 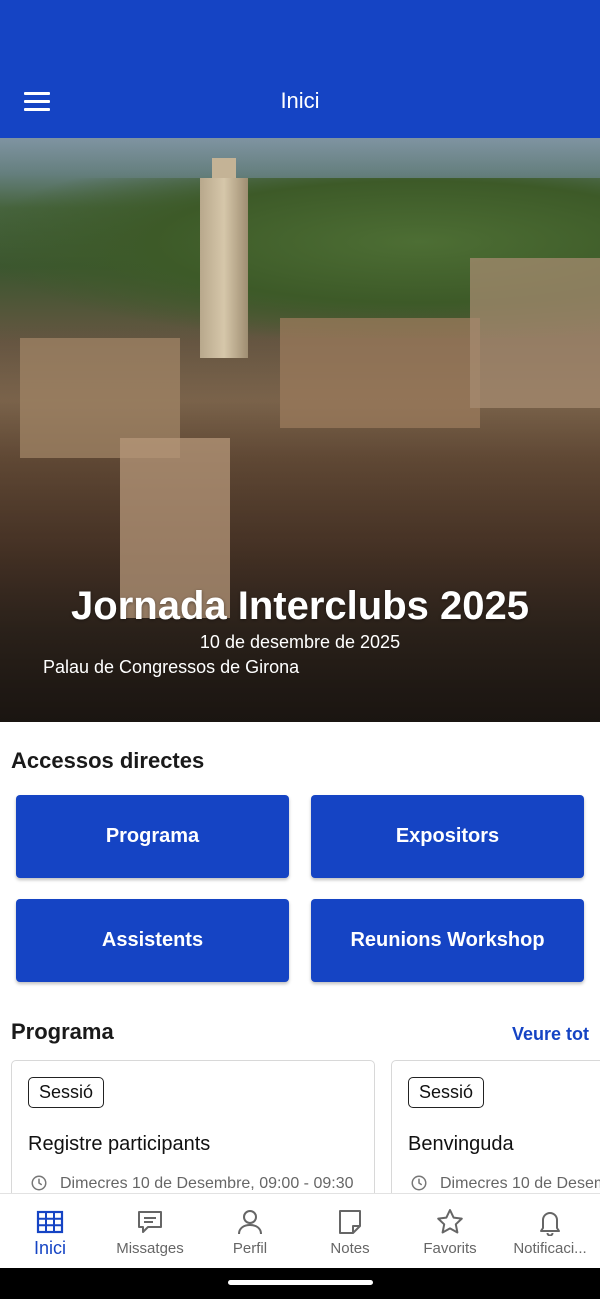 I want to click on reunions-workshop-button: Reunions Workshop, so click(x=447, y=940).